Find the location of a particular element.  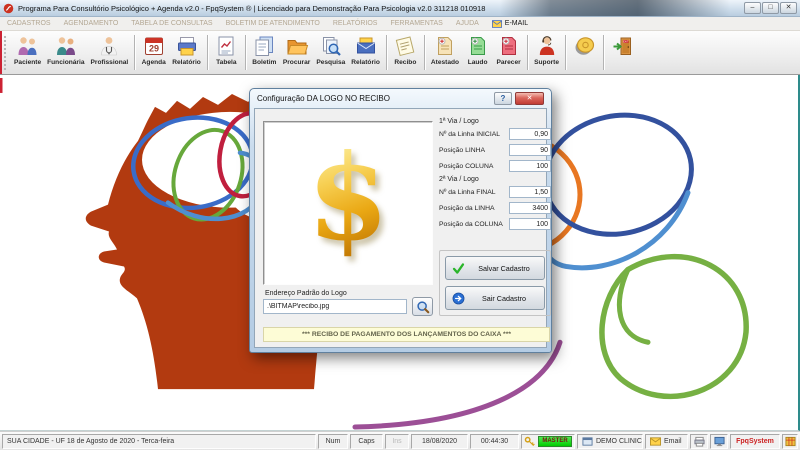

browse-logo-button is located at coordinates (422, 306).